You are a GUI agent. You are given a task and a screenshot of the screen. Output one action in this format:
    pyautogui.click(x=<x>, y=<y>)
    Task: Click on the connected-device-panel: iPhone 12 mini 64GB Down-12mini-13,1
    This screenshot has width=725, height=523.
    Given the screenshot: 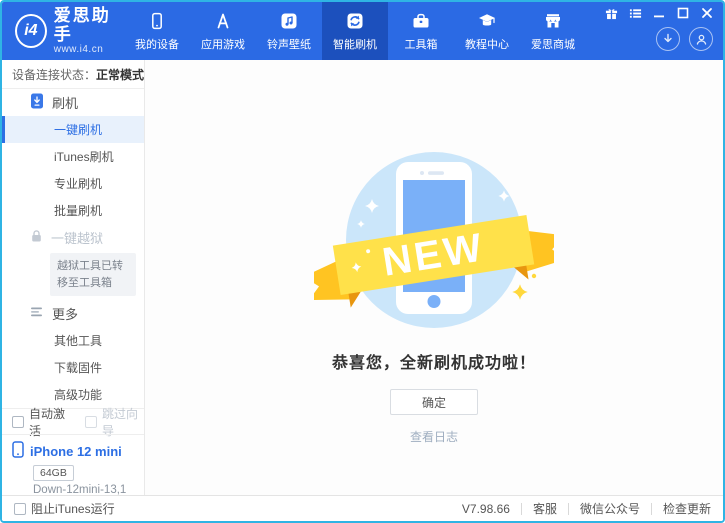 What is the action you would take?
    pyautogui.click(x=73, y=464)
    